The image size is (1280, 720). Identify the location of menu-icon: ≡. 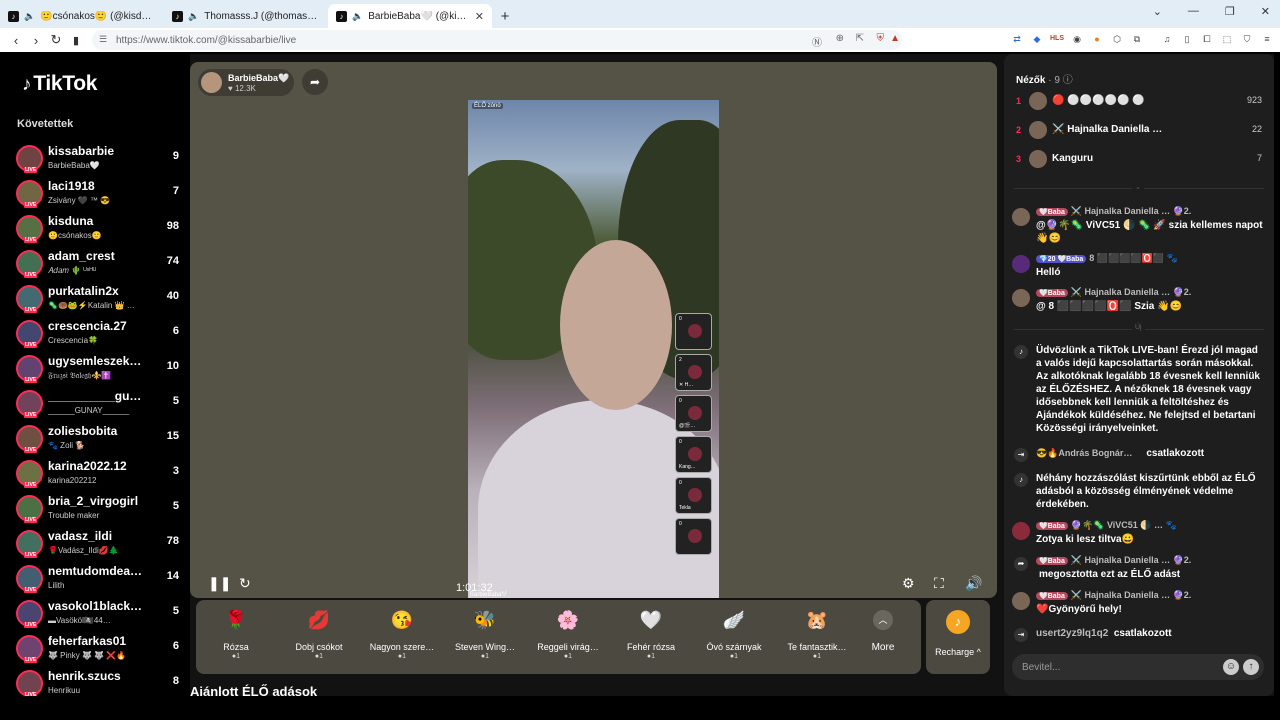
(1267, 39).